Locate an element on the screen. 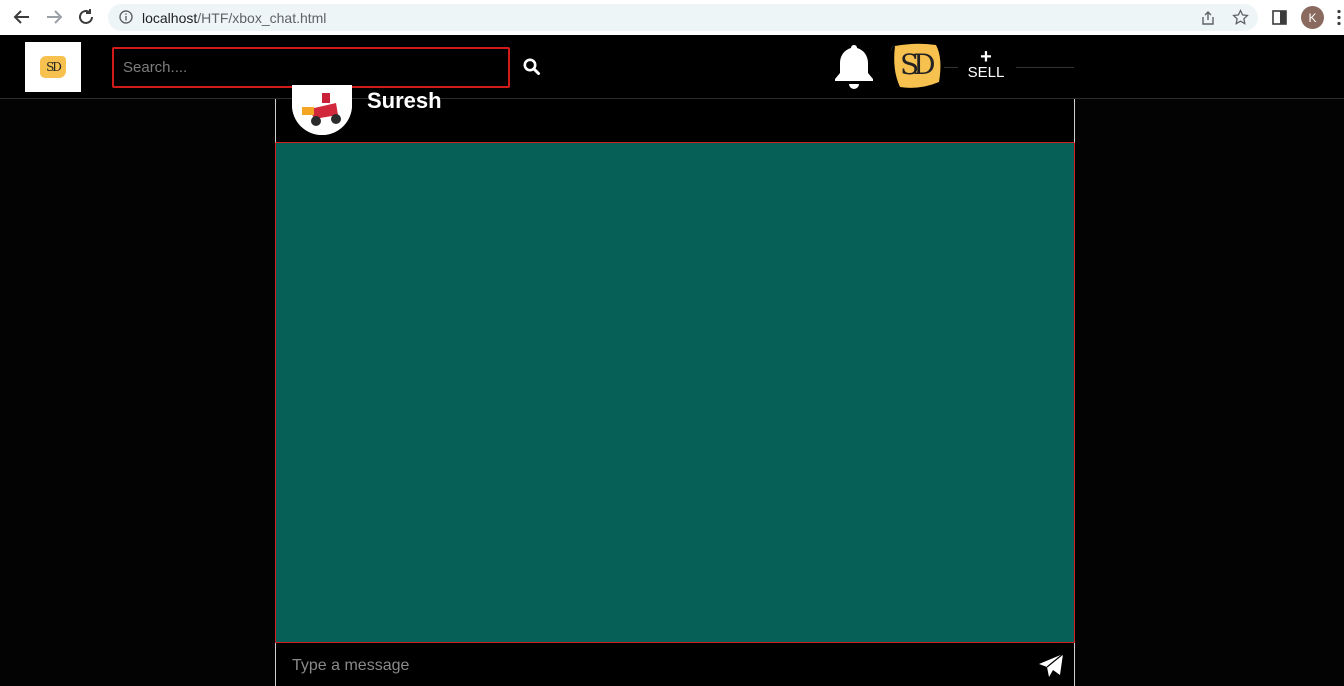  url-text: localhost/HTF/xbox_chat.html is located at coordinates (234, 18).